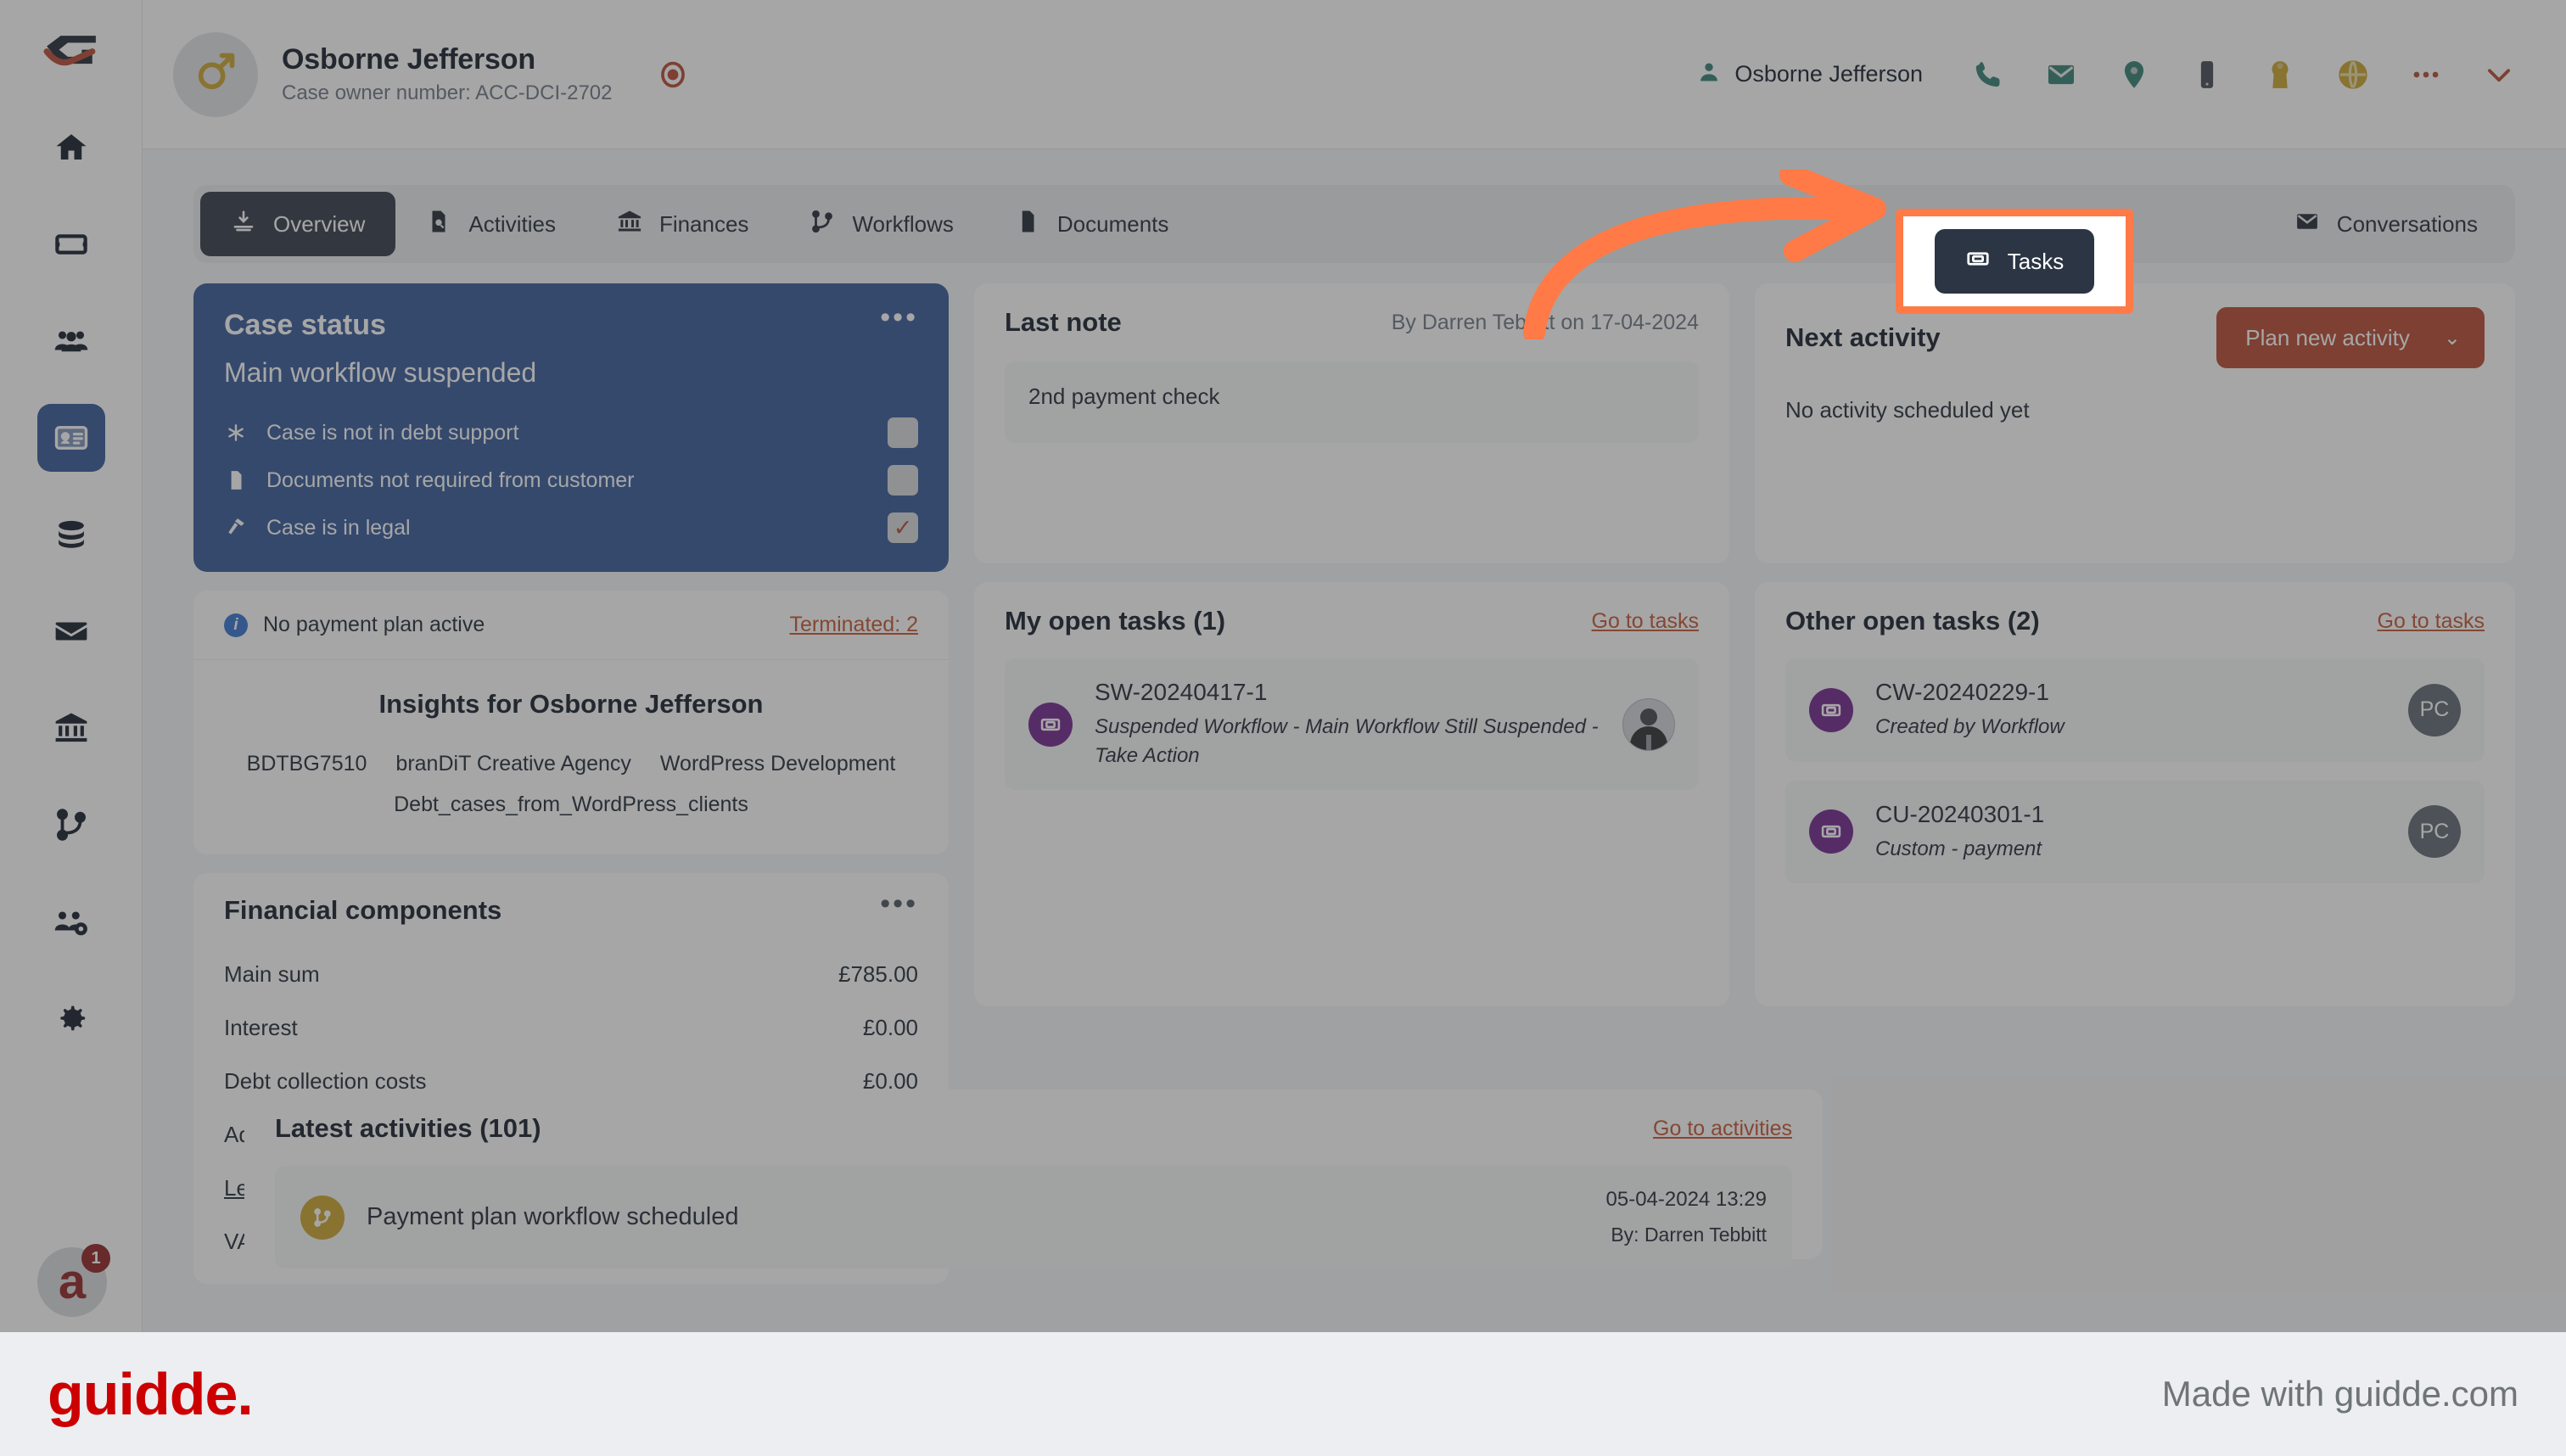 The image size is (2566, 1456). Describe the element at coordinates (319, 223) in the screenshot. I see `tab-label: Overview` at that location.